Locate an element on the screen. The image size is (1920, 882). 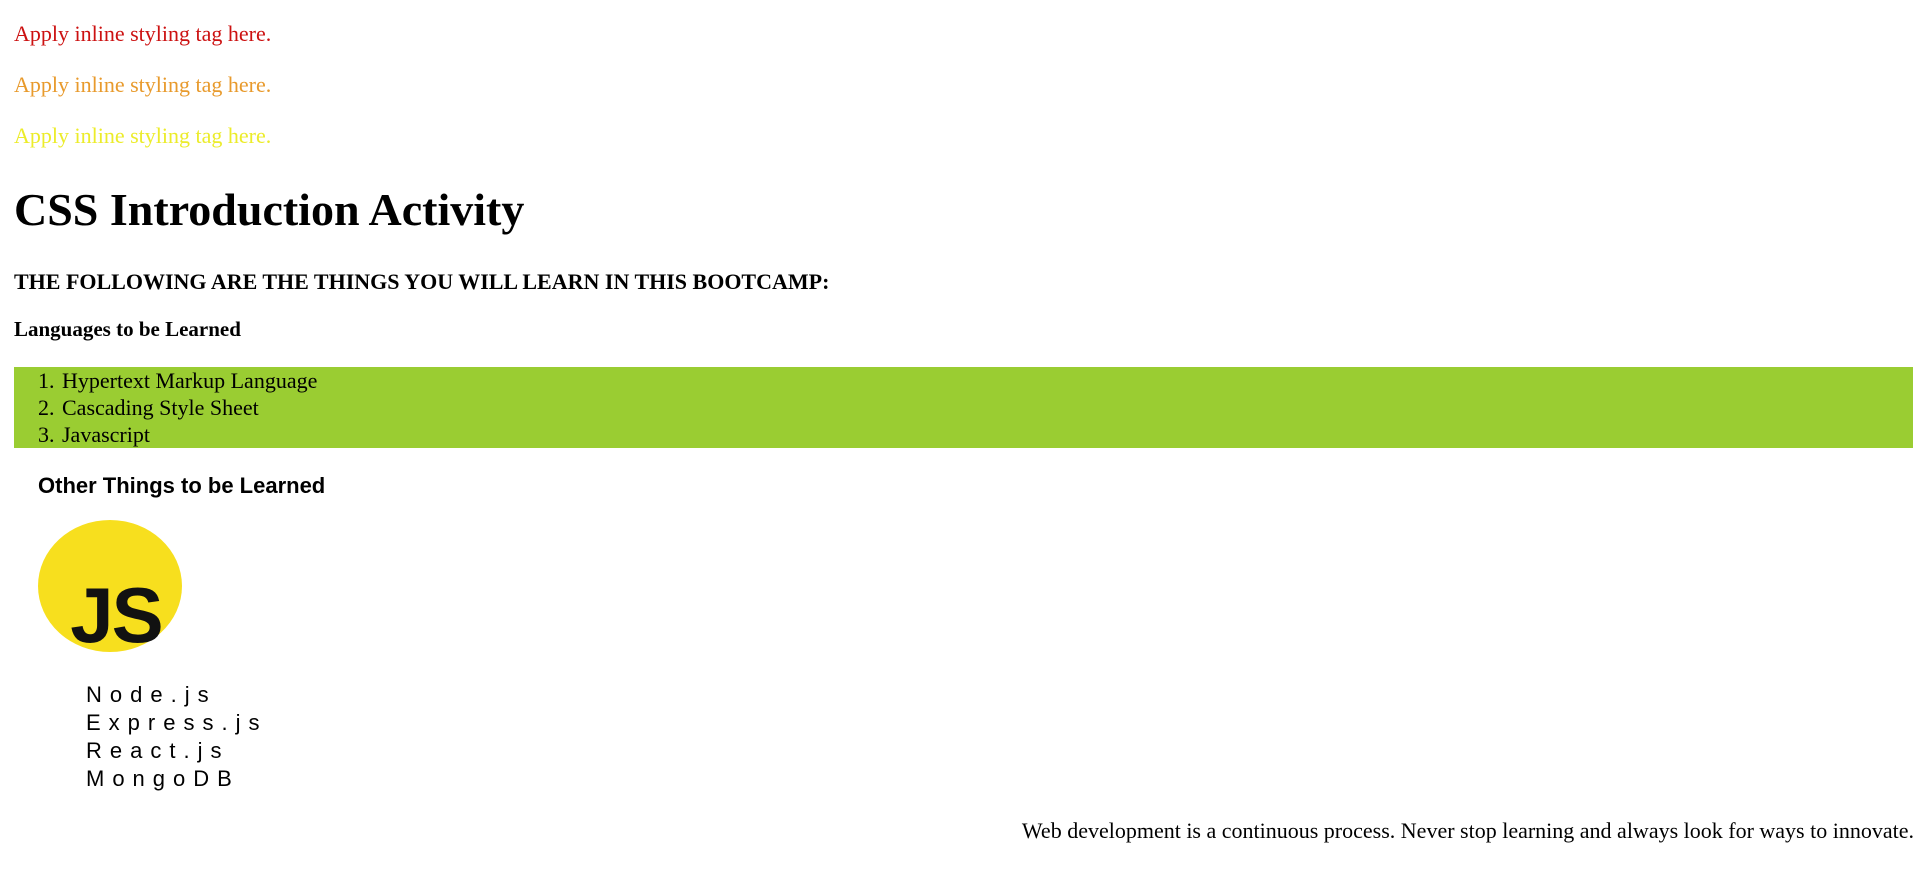
javascript-logo-text: JS is located at coordinates (115, 611).